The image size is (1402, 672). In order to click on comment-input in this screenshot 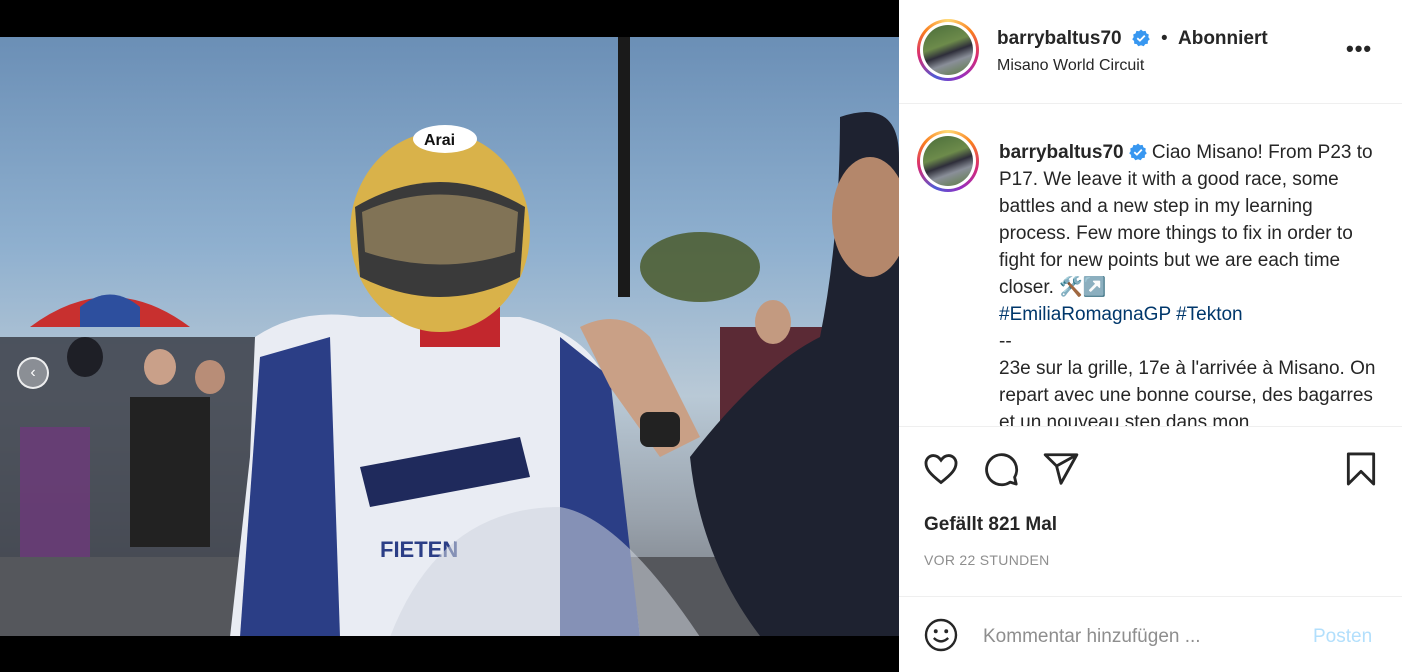, I will do `click(1133, 637)`.